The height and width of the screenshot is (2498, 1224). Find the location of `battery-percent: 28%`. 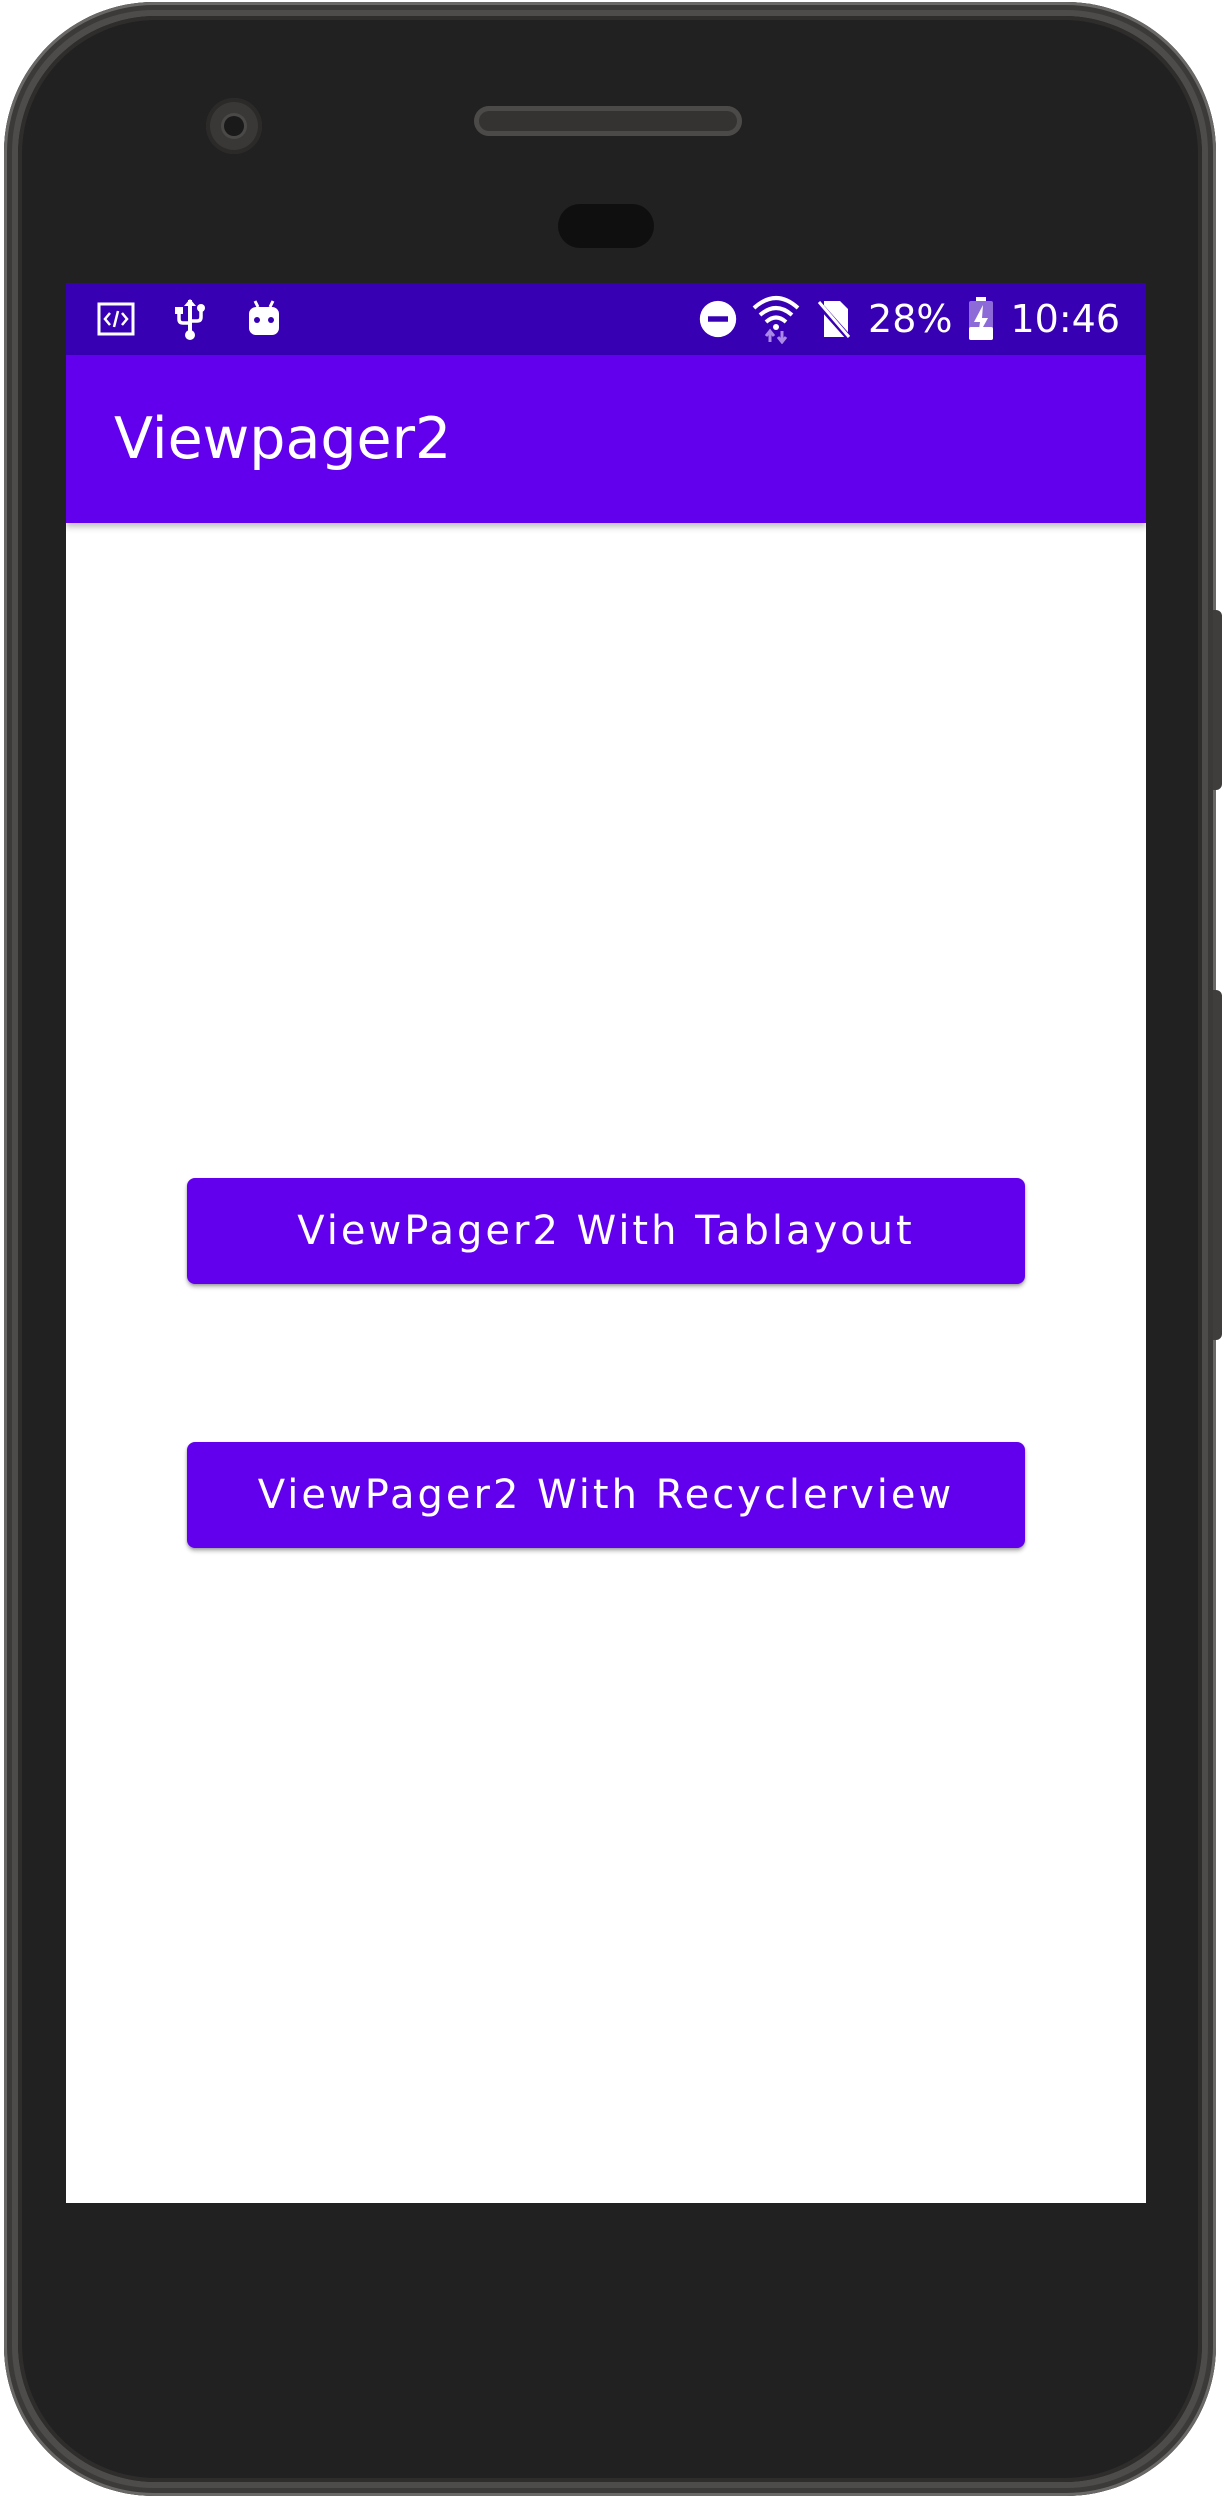

battery-percent: 28% is located at coordinates (910, 319).